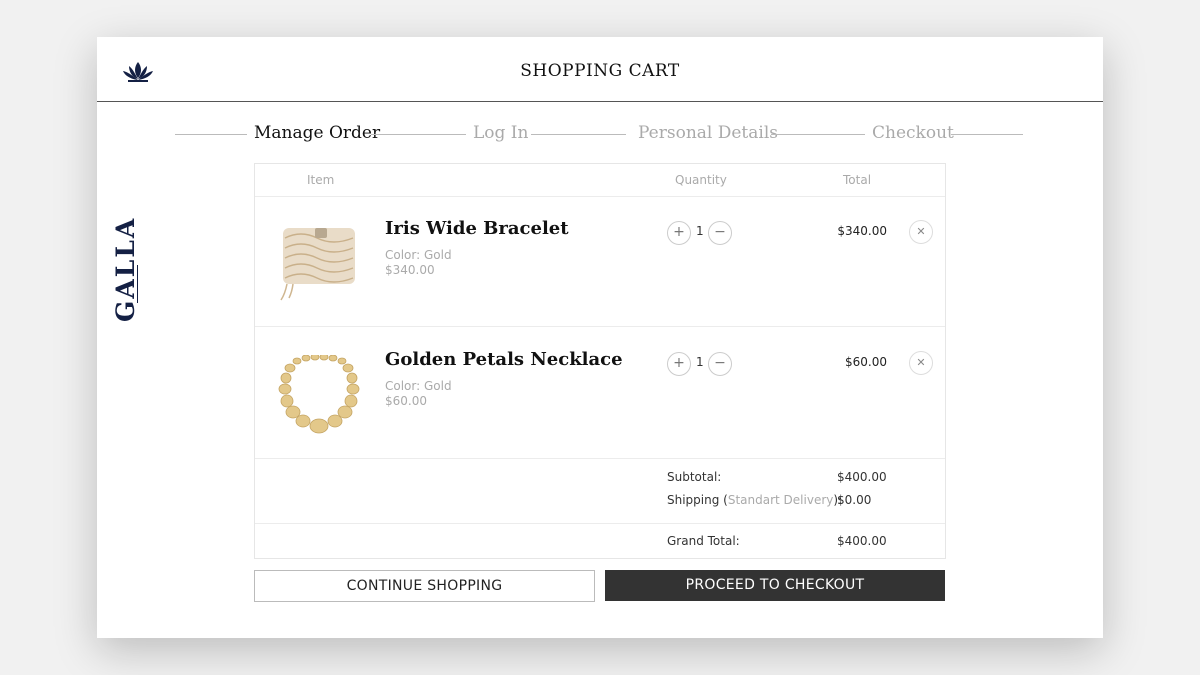  I want to click on item-unit-price: $340.00, so click(410, 270).